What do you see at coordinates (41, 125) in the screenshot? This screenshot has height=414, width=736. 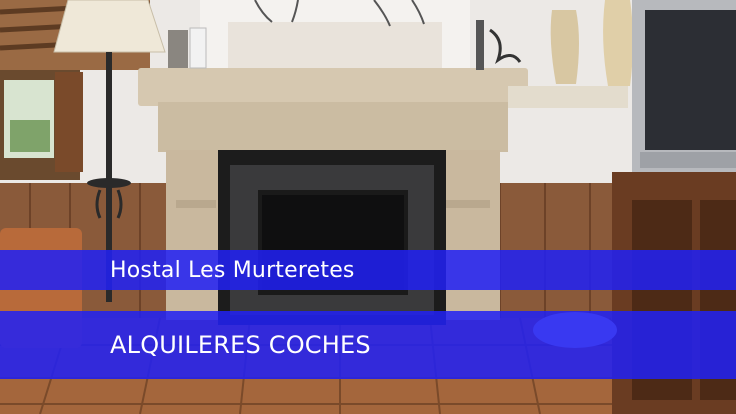 I see `window` at bounding box center [41, 125].